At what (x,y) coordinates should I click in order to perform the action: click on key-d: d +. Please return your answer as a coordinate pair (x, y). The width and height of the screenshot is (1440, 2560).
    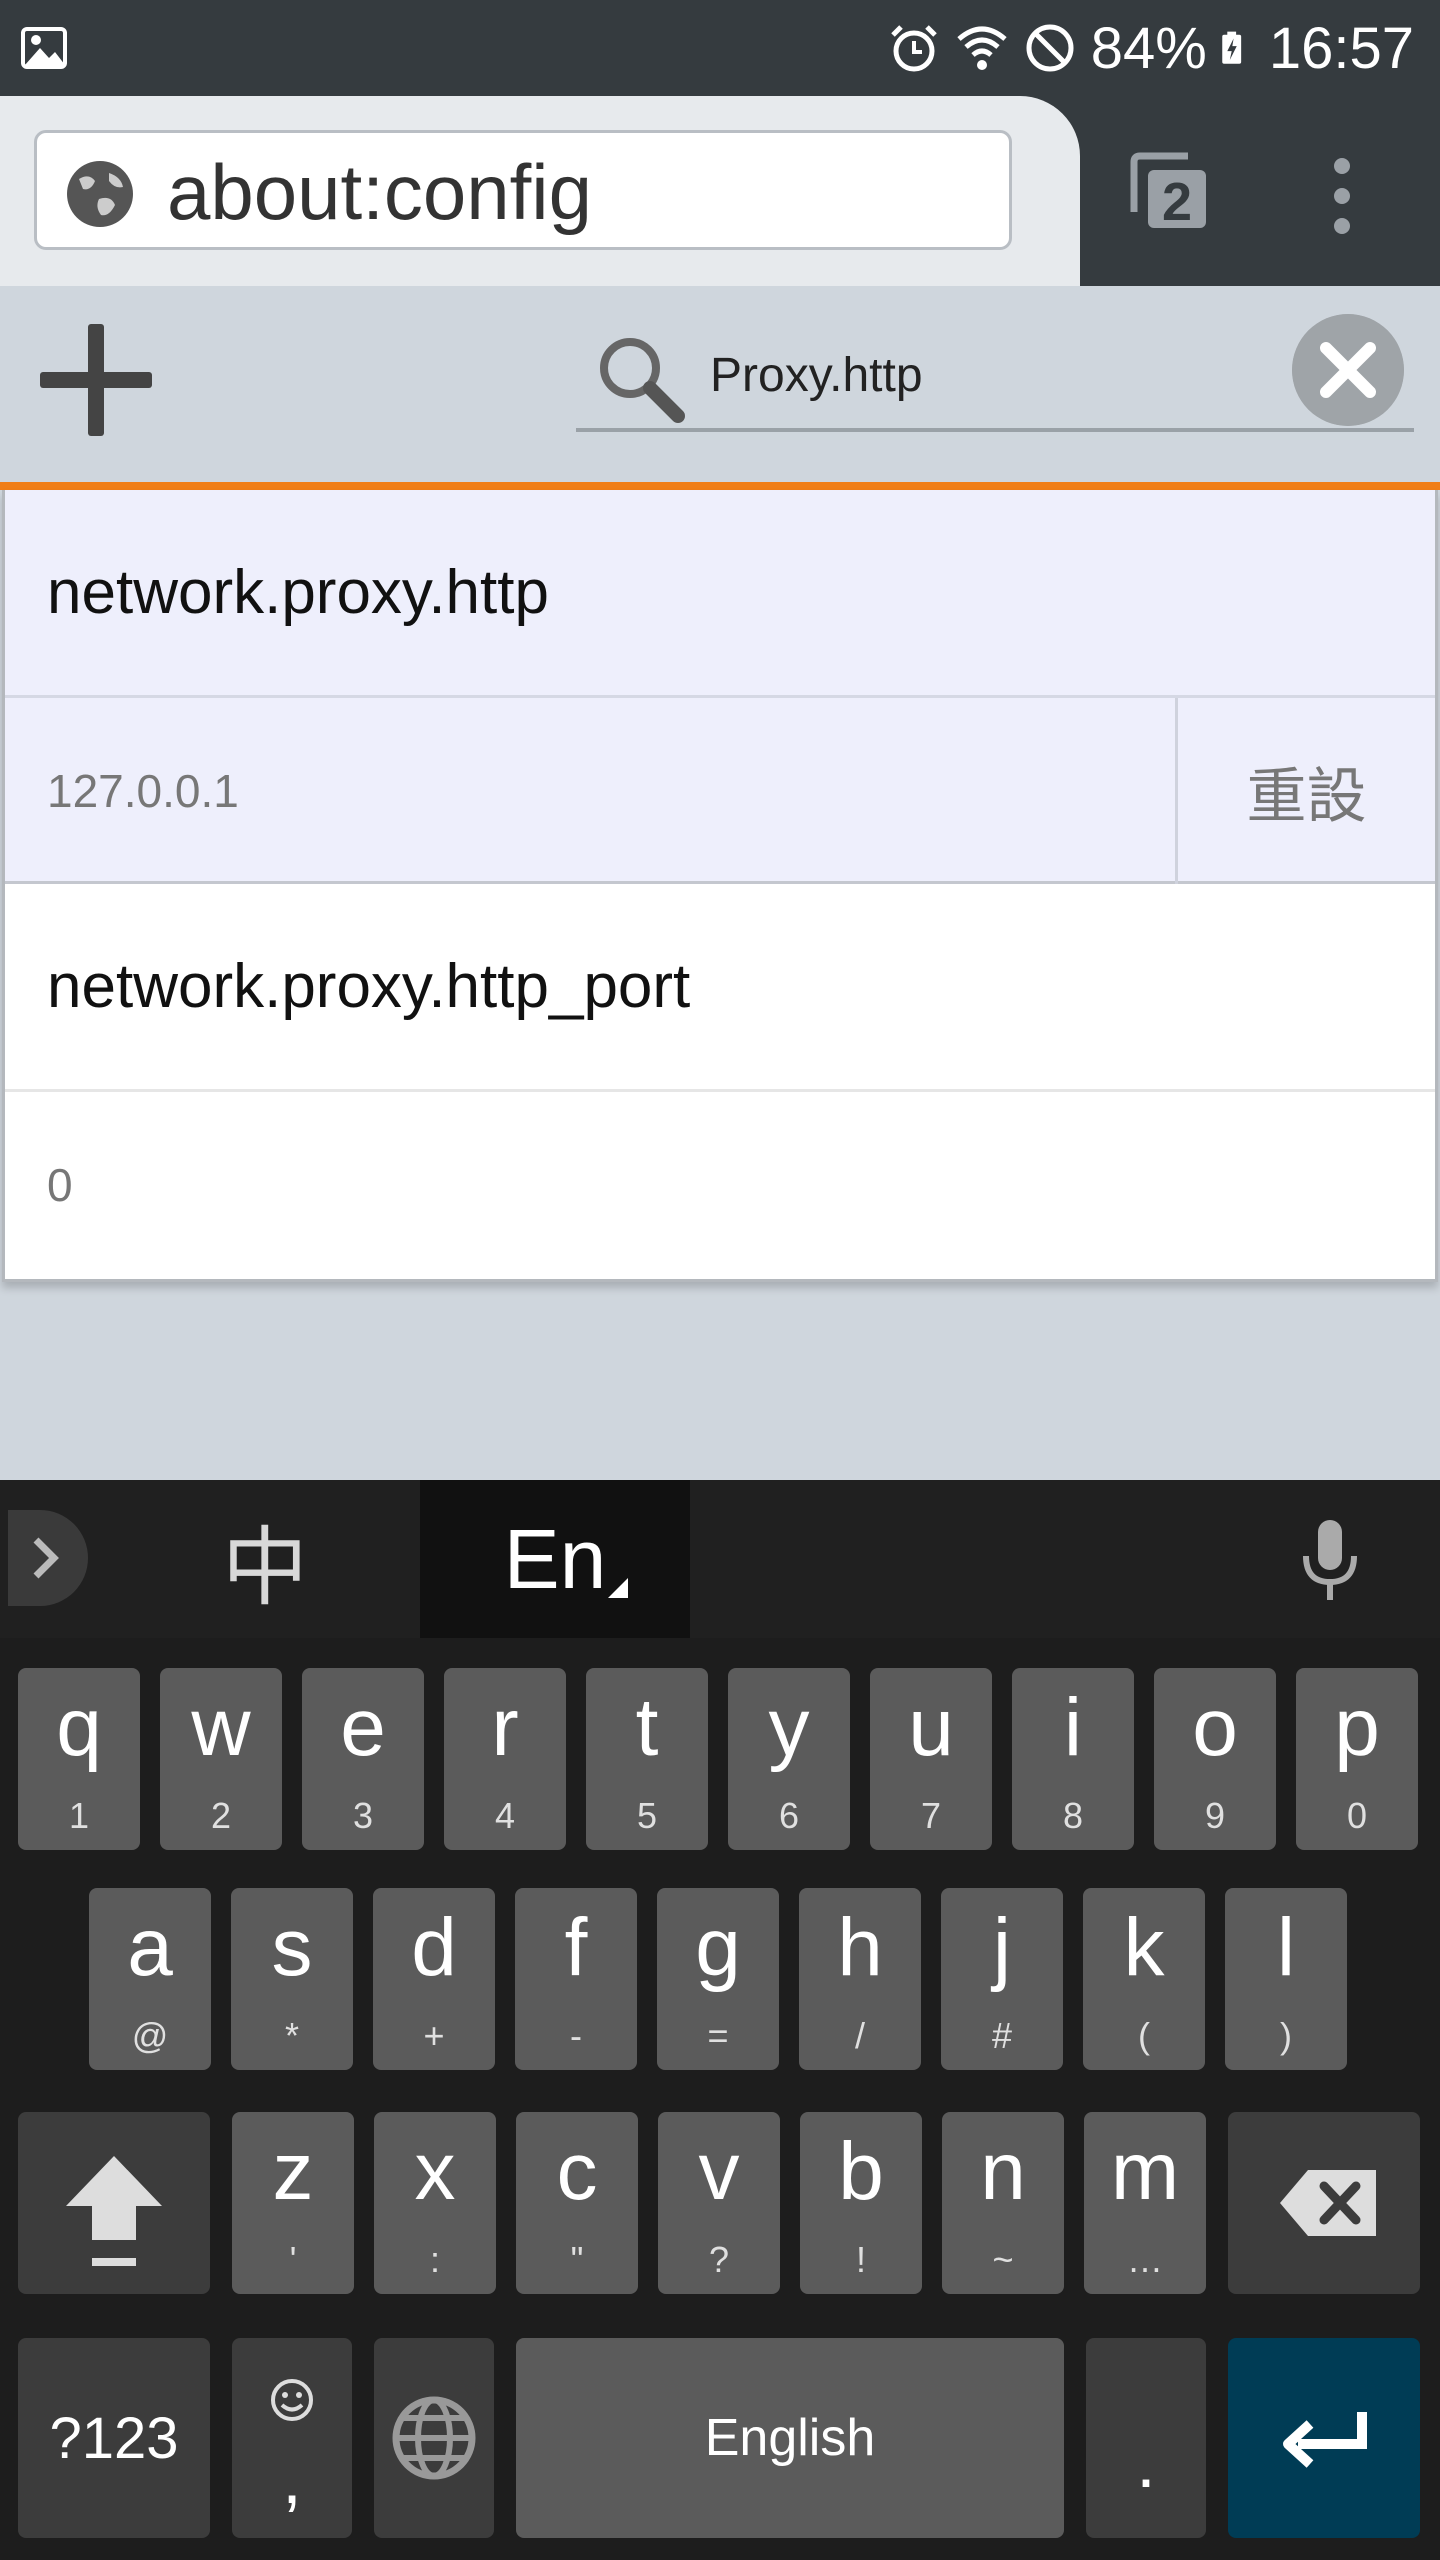
    Looking at the image, I should click on (434, 1979).